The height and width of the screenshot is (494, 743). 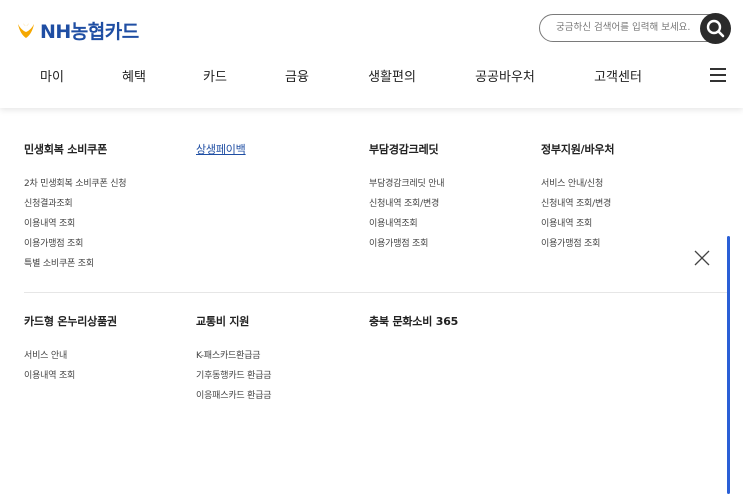 I want to click on search-input: 궁금하신 검색어를 입력해 보세요., so click(x=631, y=28).